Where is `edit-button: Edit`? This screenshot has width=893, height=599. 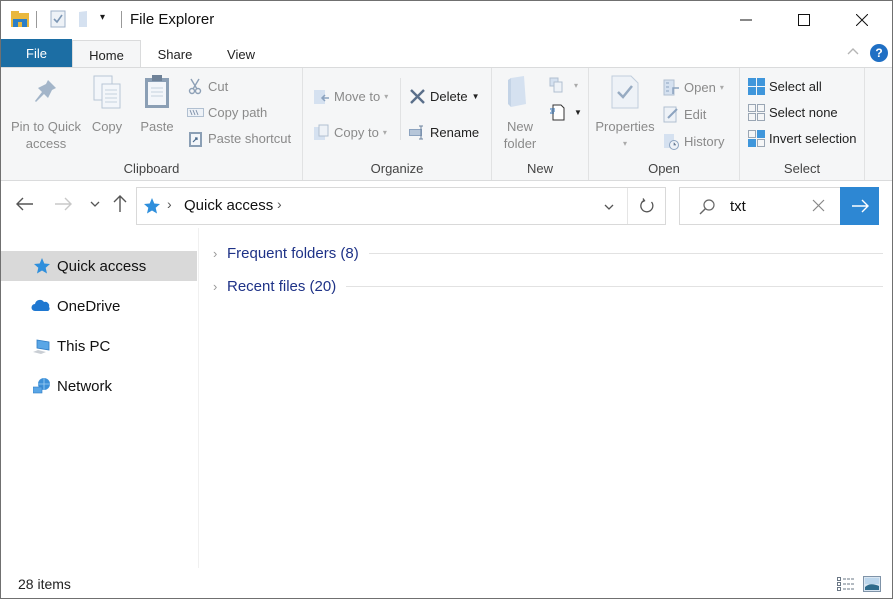 edit-button: Edit is located at coordinates (684, 114).